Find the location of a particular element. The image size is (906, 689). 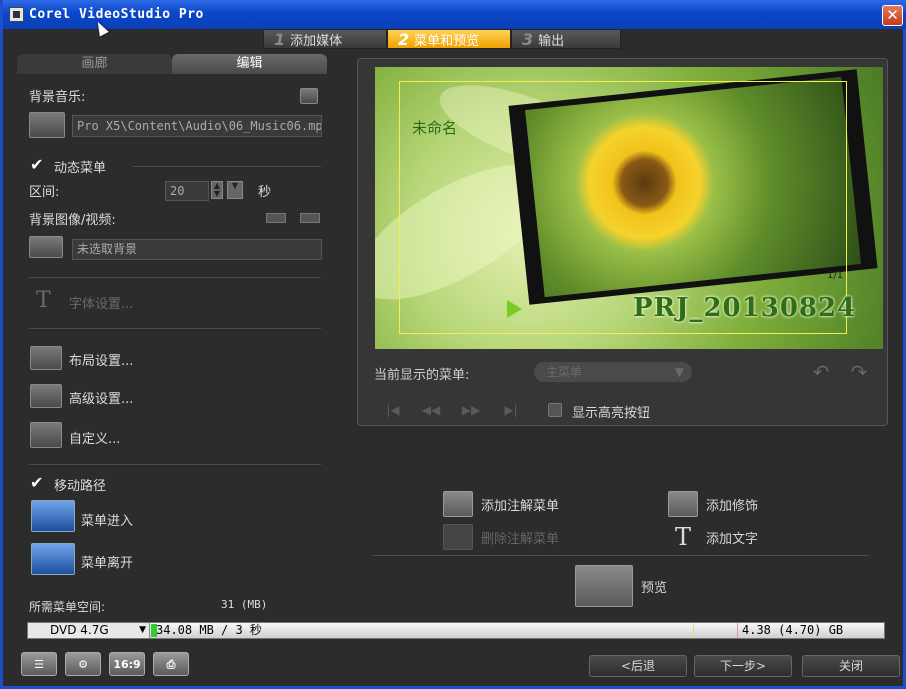

image-option-icon is located at coordinates (310, 218).